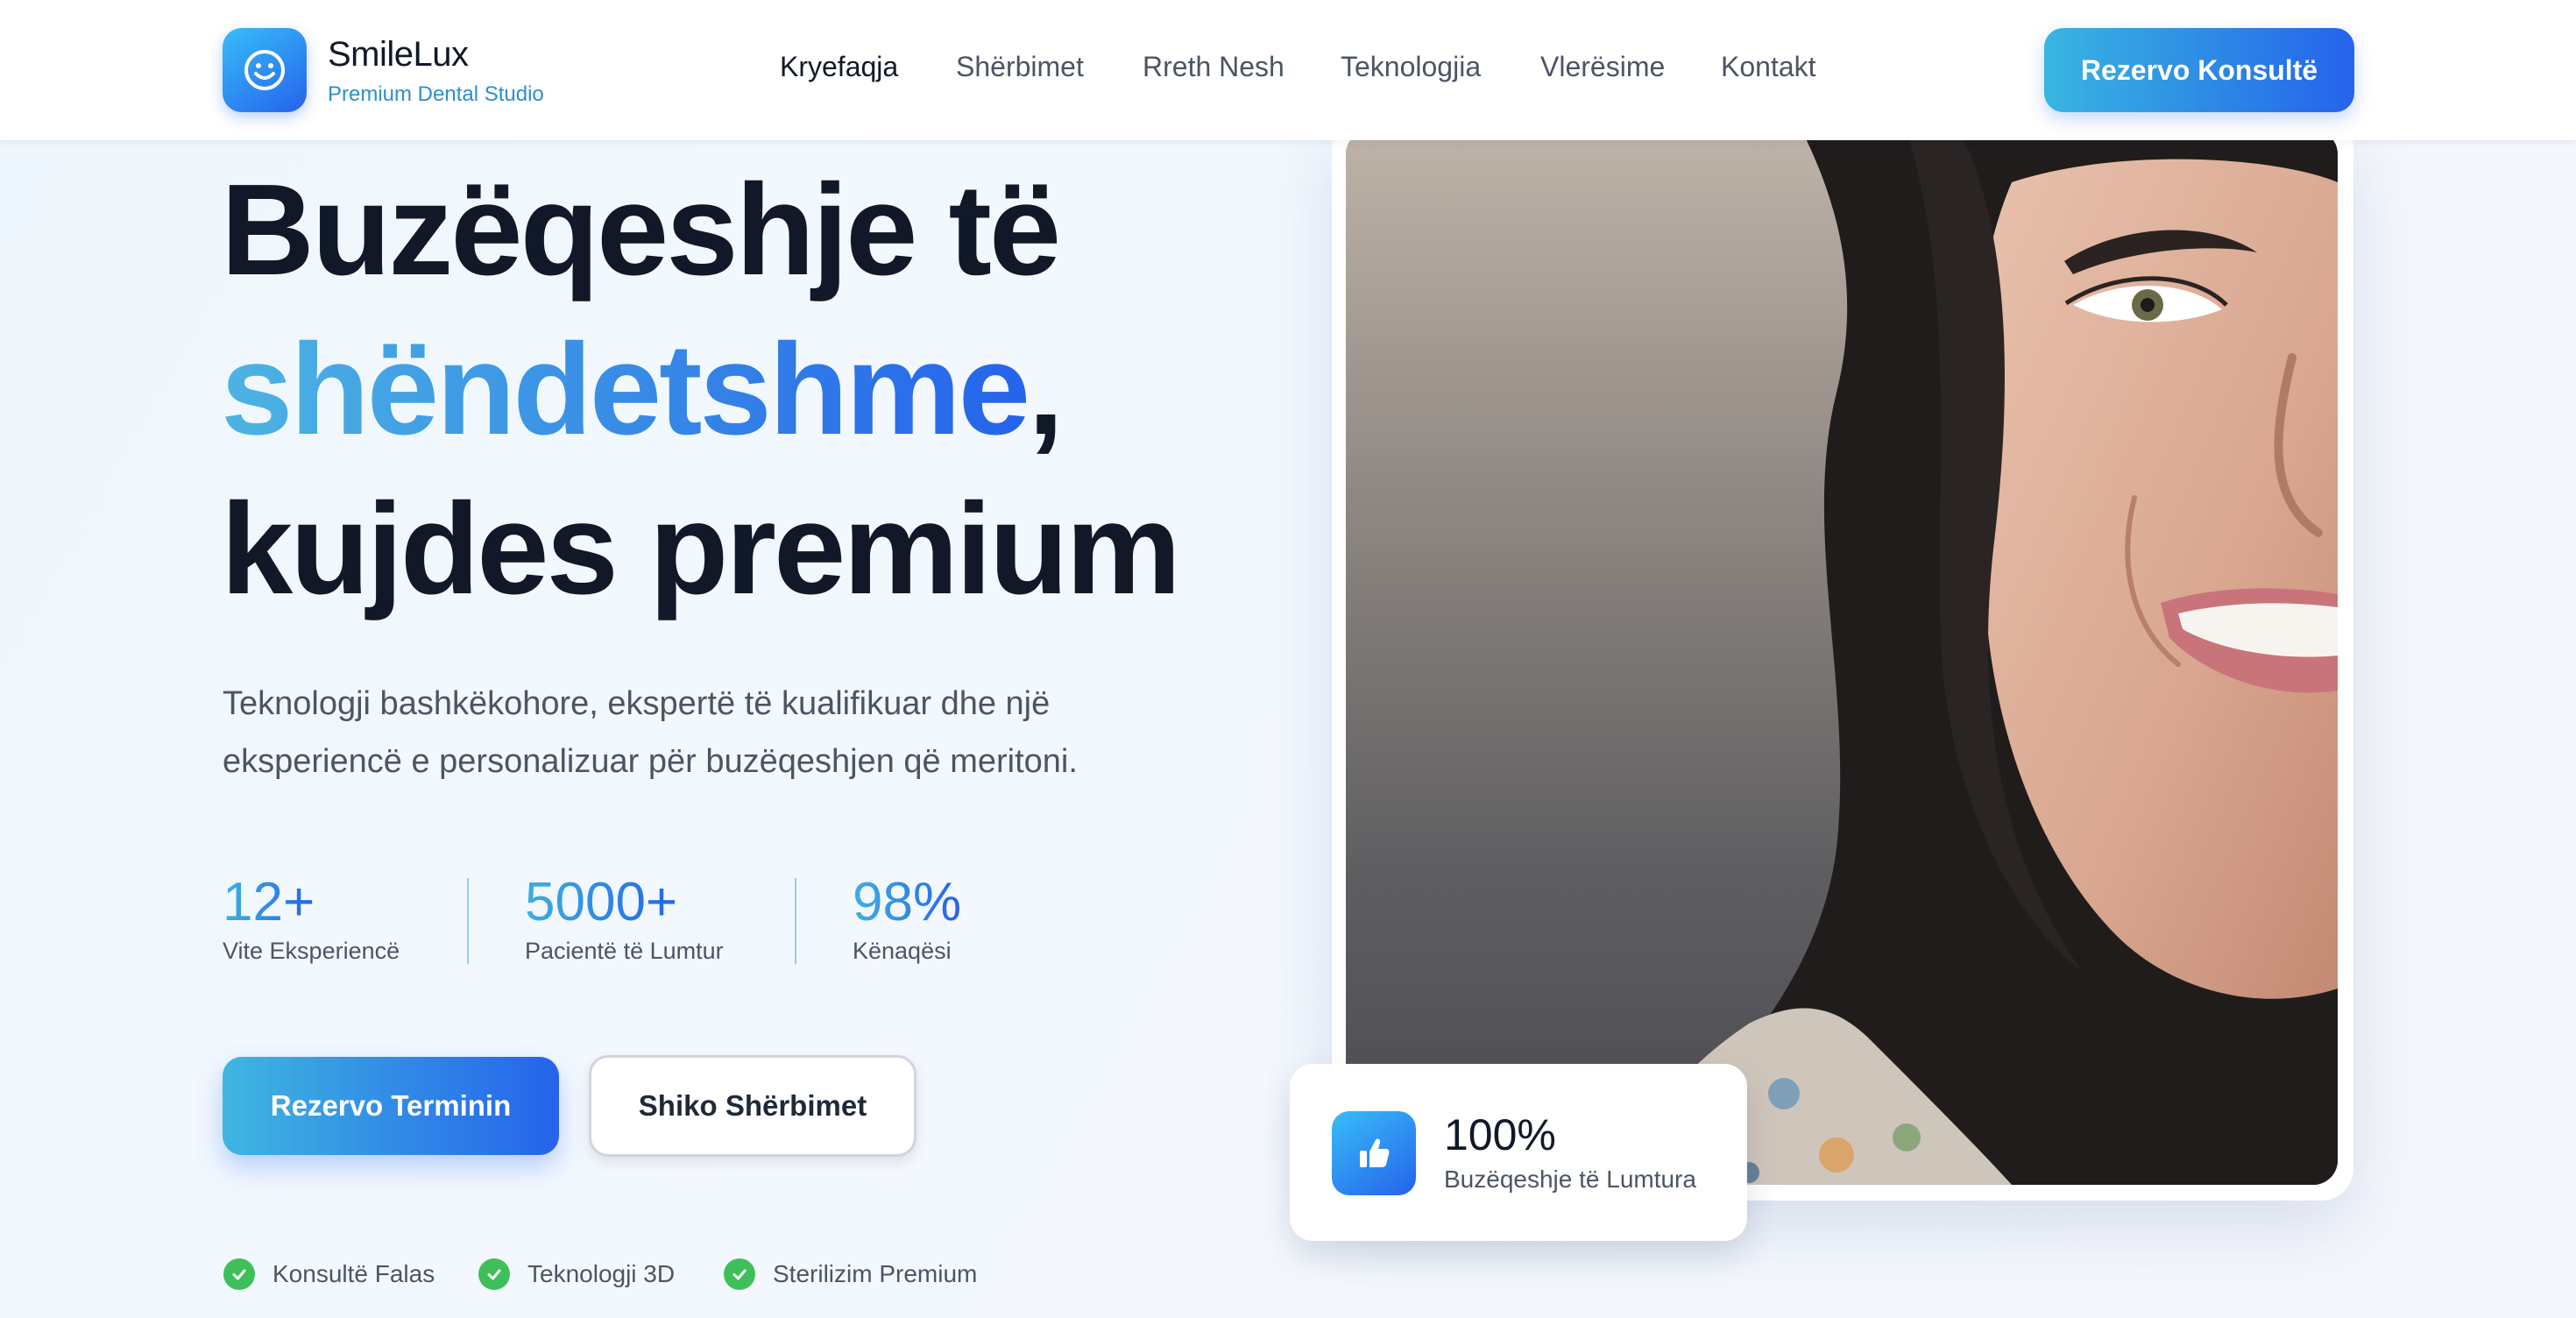  I want to click on feature-label: Konsultë Falas, so click(353, 1273).